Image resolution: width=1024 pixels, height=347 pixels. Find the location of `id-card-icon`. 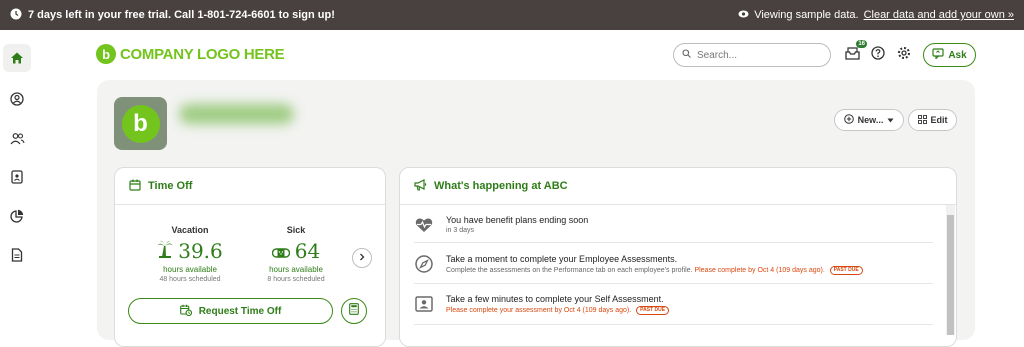

id-card-icon is located at coordinates (17, 177).